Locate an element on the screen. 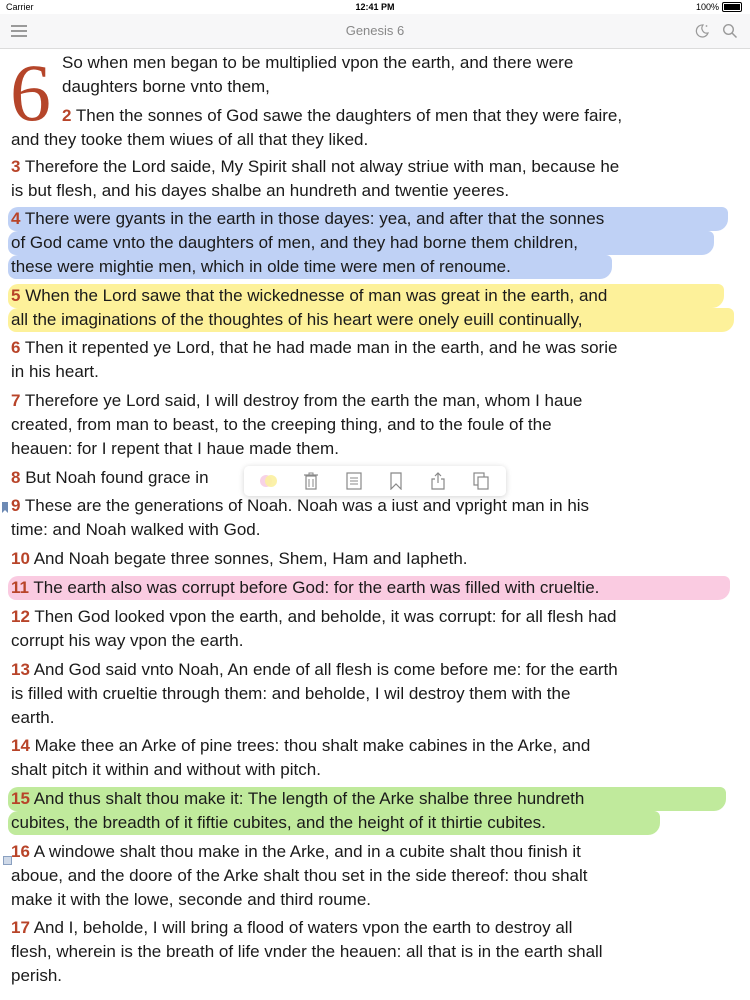 The image size is (750, 1000). verse-line: corrupt his way vpon the earth. is located at coordinates (127, 641).